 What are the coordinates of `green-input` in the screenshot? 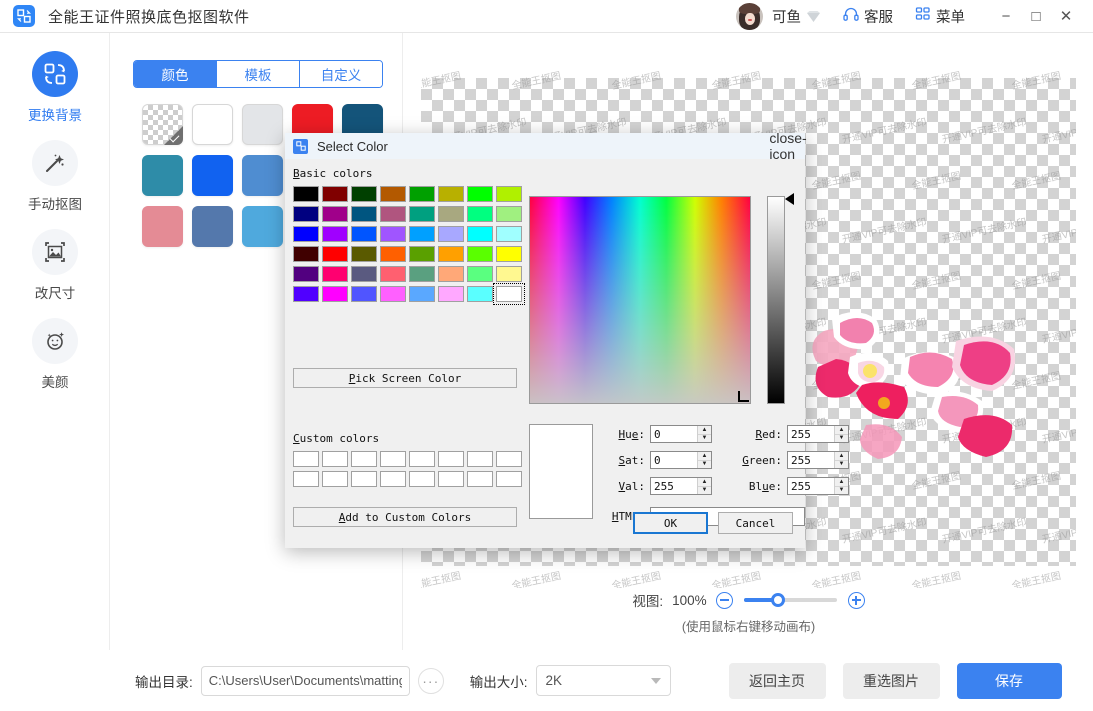 It's located at (811, 460).